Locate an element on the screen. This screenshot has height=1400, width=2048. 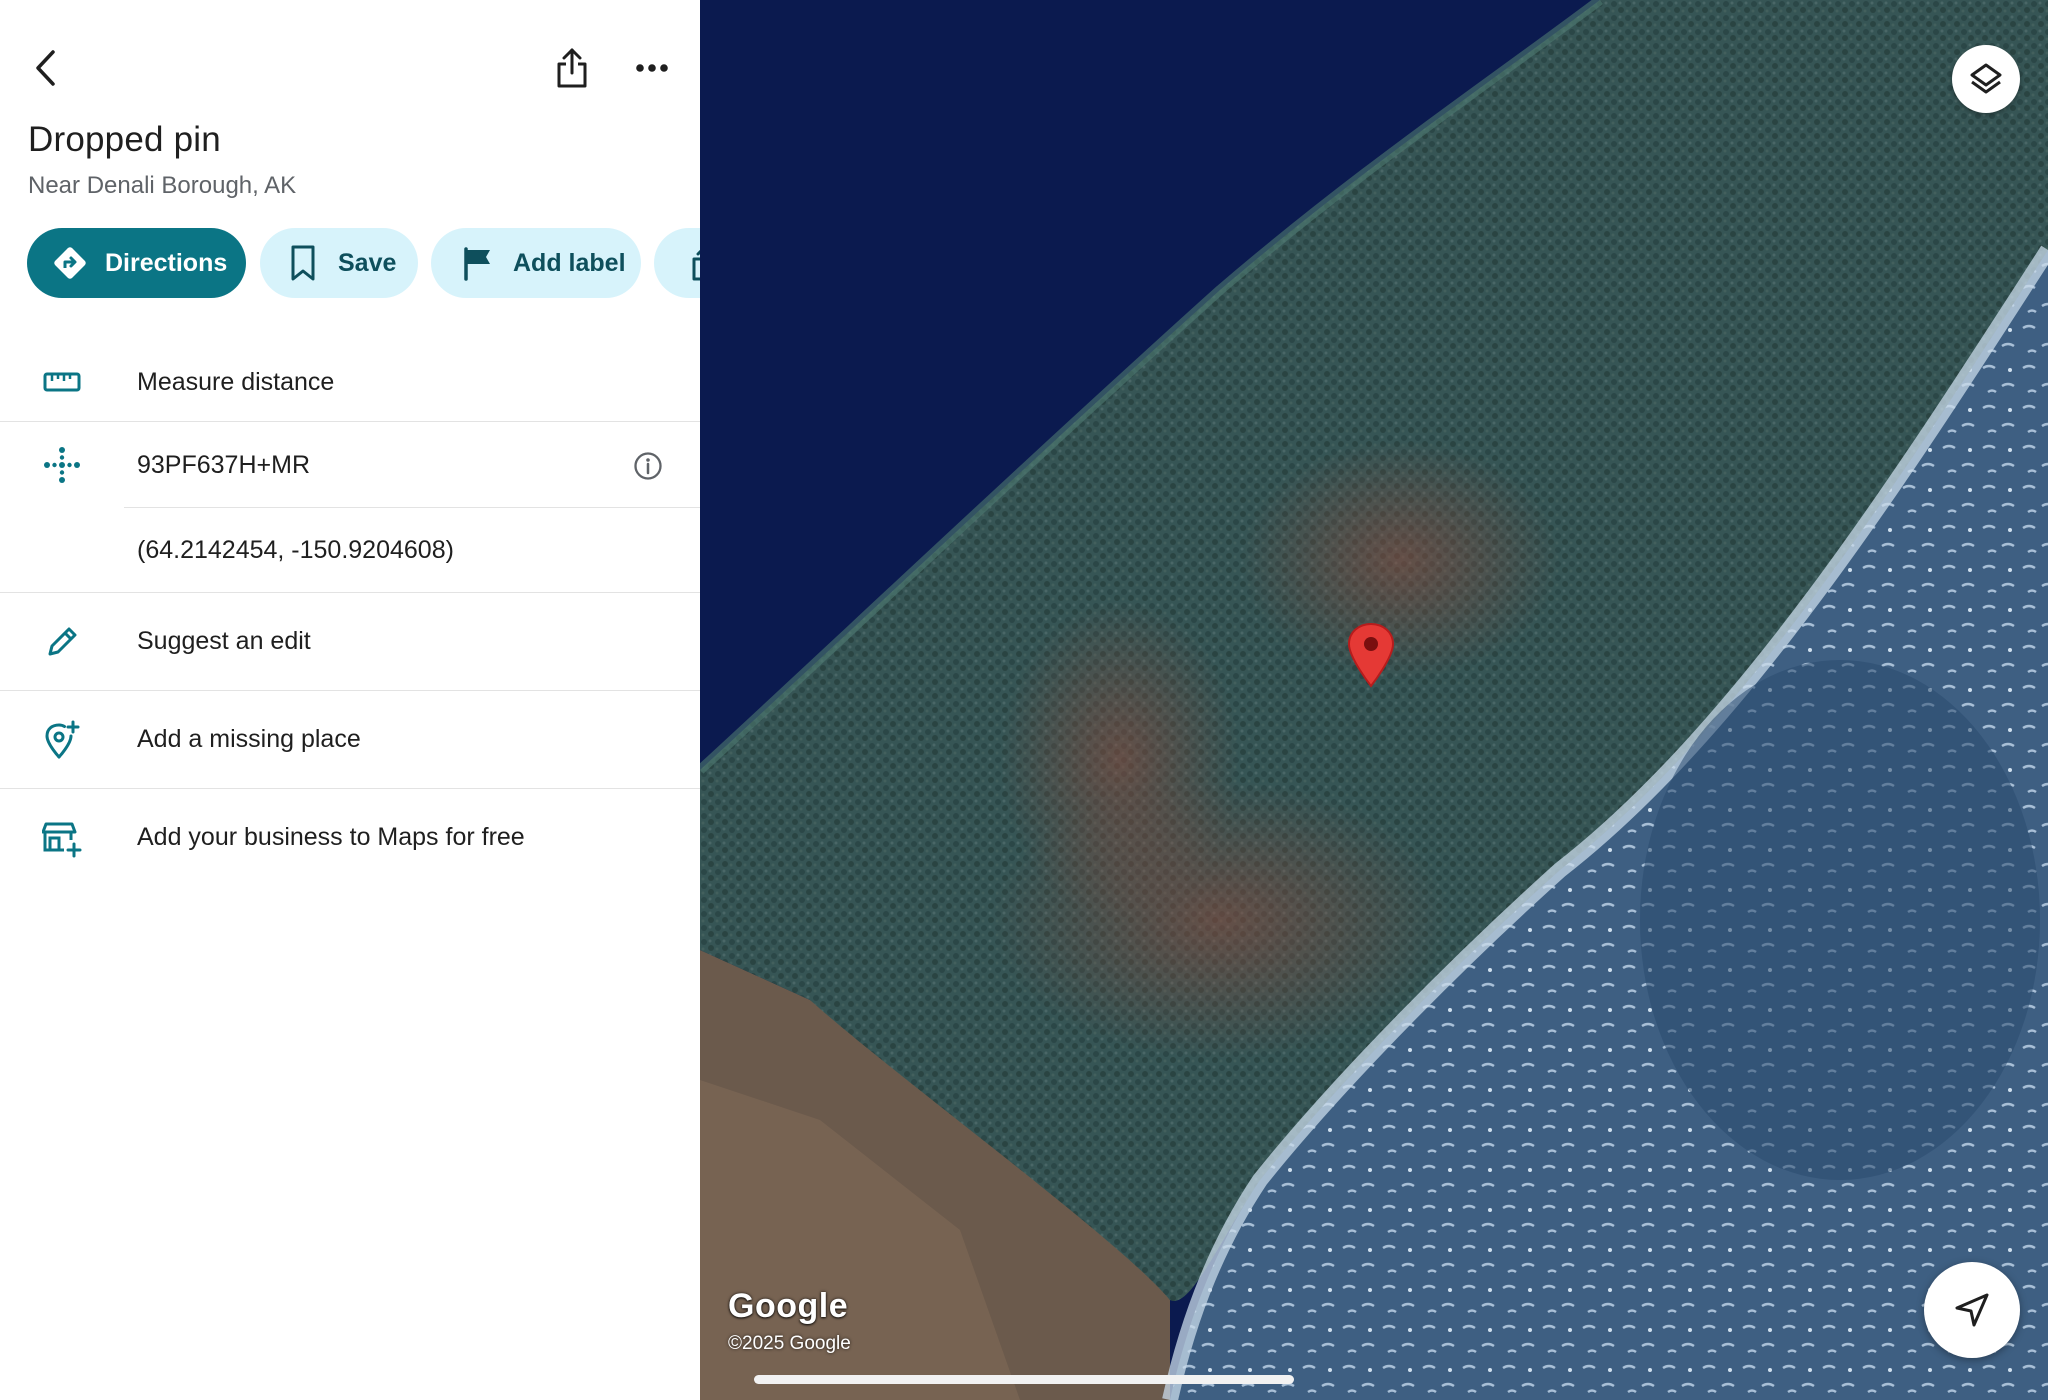
my-location-button is located at coordinates (1972, 1310).